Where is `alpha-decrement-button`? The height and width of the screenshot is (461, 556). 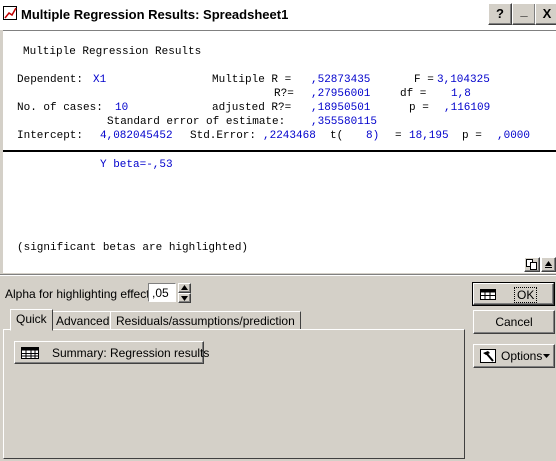 alpha-decrement-button is located at coordinates (184, 298).